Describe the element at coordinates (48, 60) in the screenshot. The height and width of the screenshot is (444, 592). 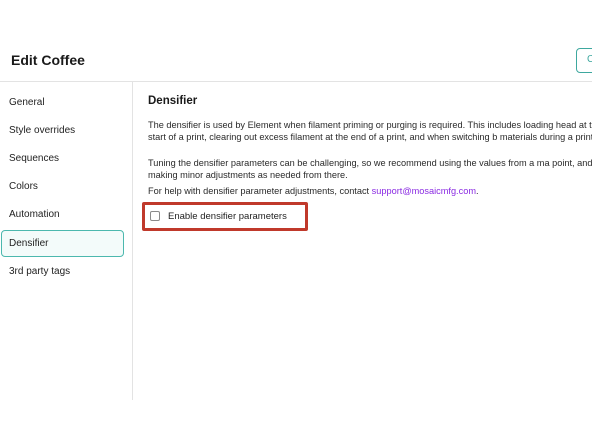
I see `page-title: Edit Coffee` at that location.